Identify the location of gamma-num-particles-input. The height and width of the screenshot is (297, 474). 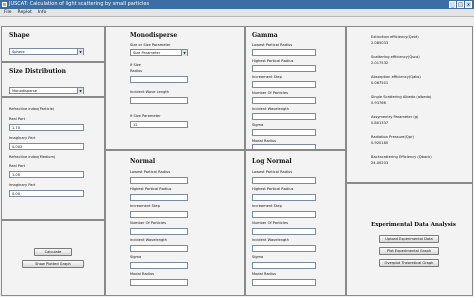
(284, 100).